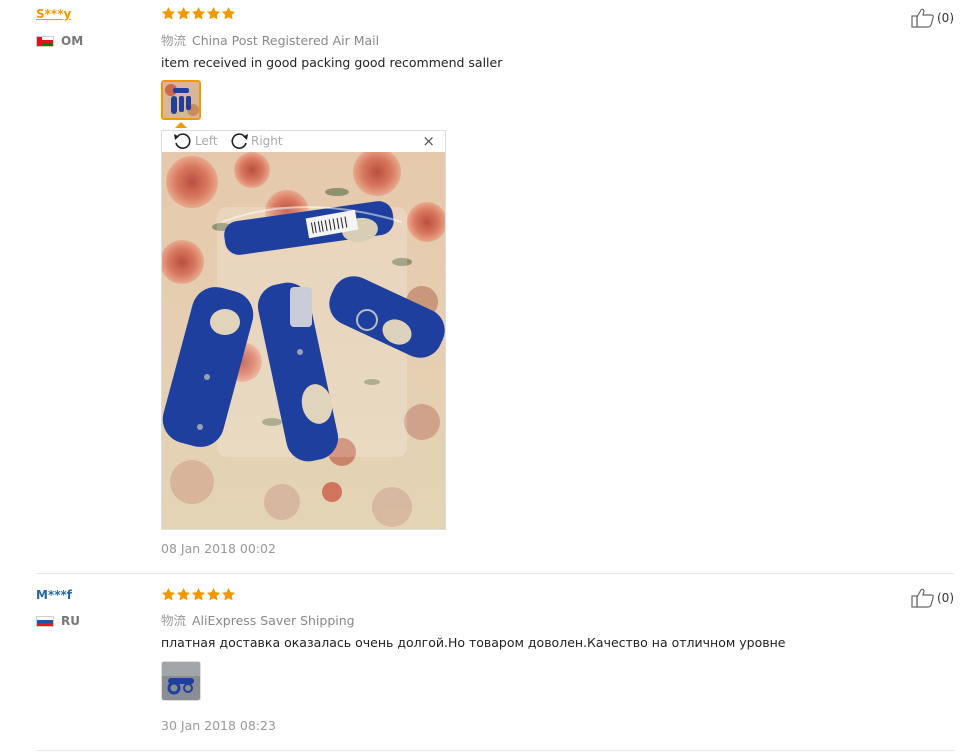 This screenshot has height=753, width=980. Describe the element at coordinates (70, 621) in the screenshot. I see `country-code: RU` at that location.